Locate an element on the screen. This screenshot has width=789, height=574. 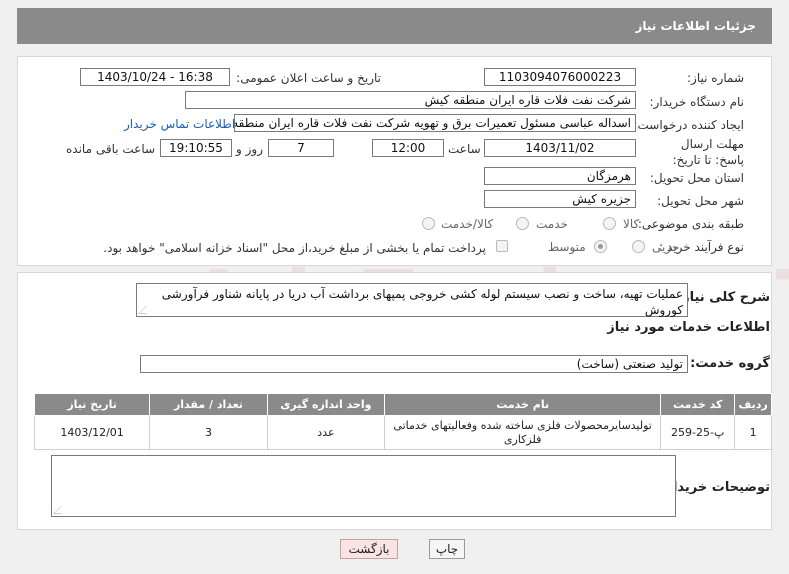
services-section-title: اطلاعات خدمات مورد نیاز is located at coordinates (688, 327).